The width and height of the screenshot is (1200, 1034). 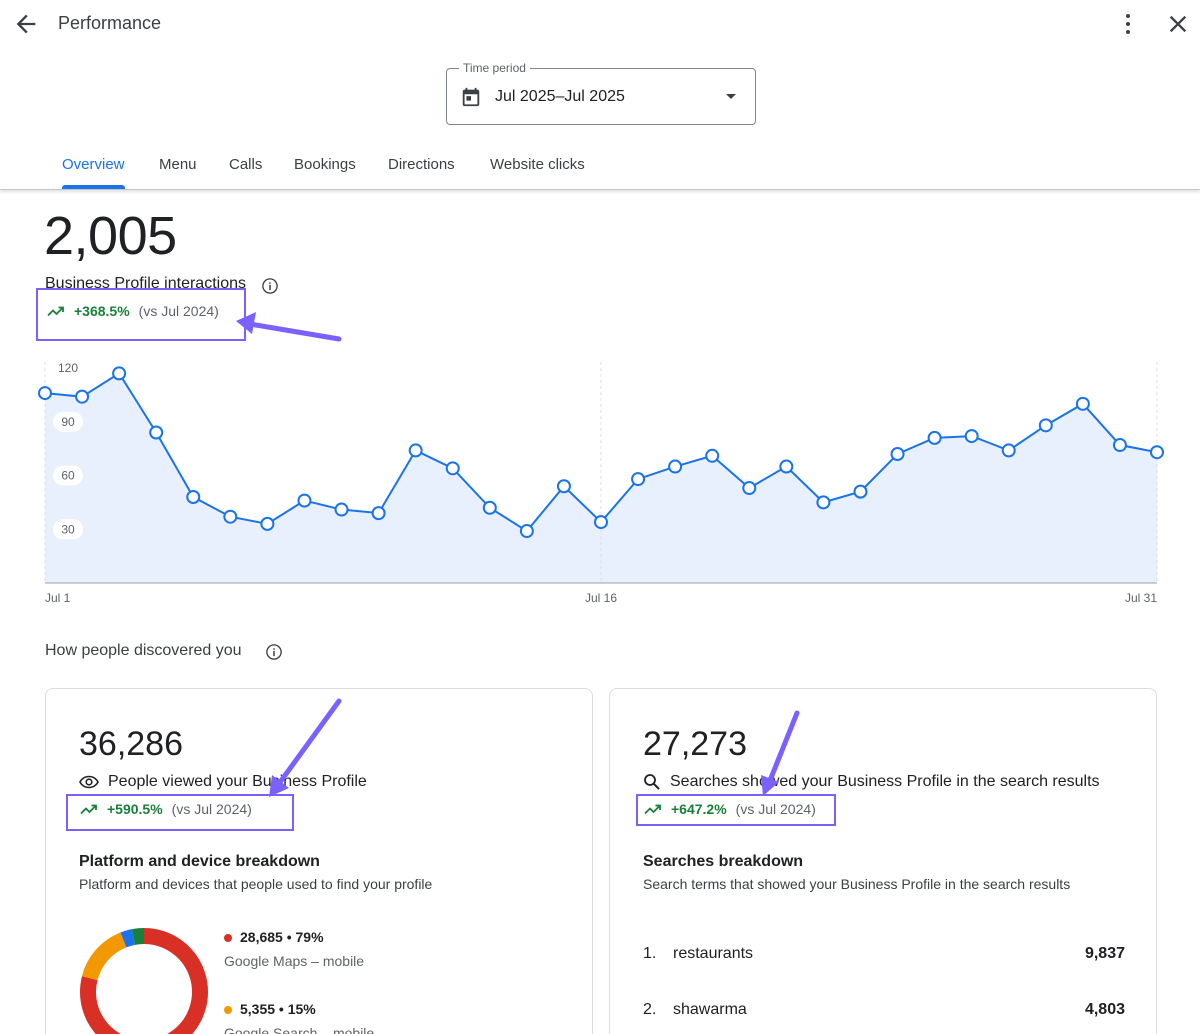 What do you see at coordinates (144, 981) in the screenshot?
I see `platform-donut-chart` at bounding box center [144, 981].